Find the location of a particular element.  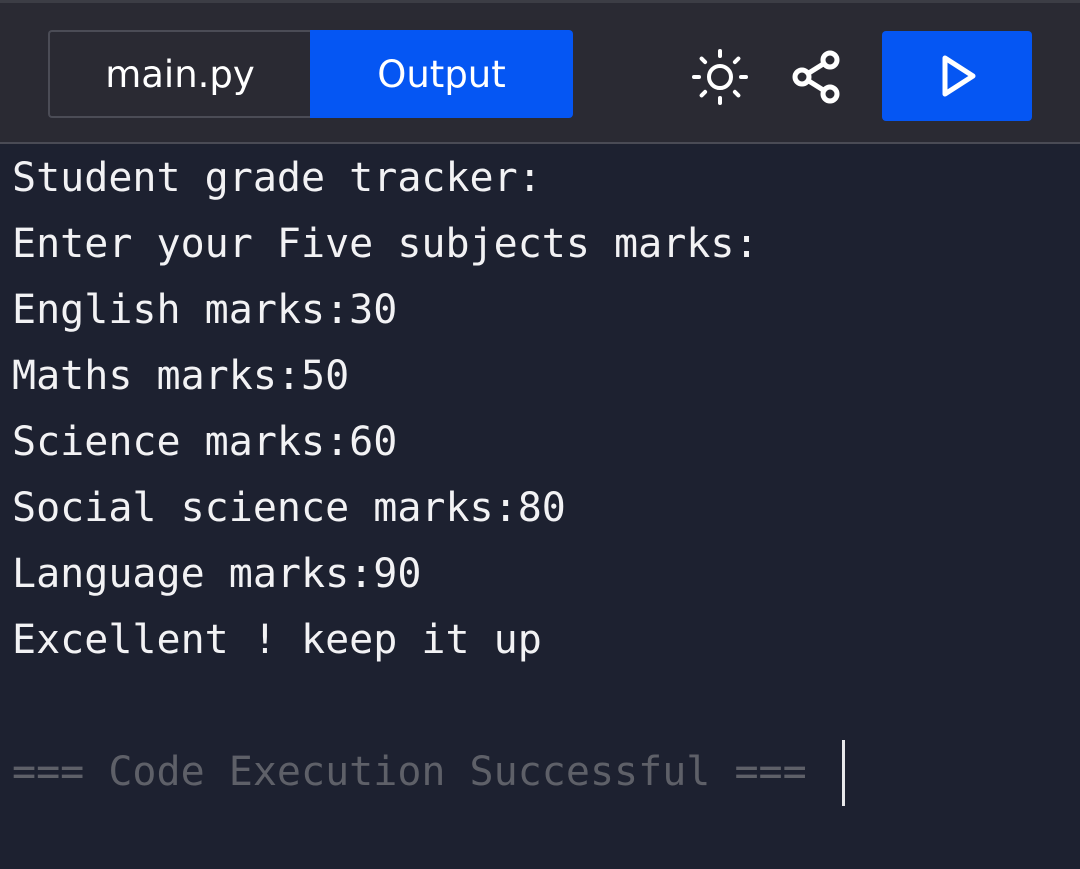

console-line: Enter your Five subjects marks: is located at coordinates (385, 244).